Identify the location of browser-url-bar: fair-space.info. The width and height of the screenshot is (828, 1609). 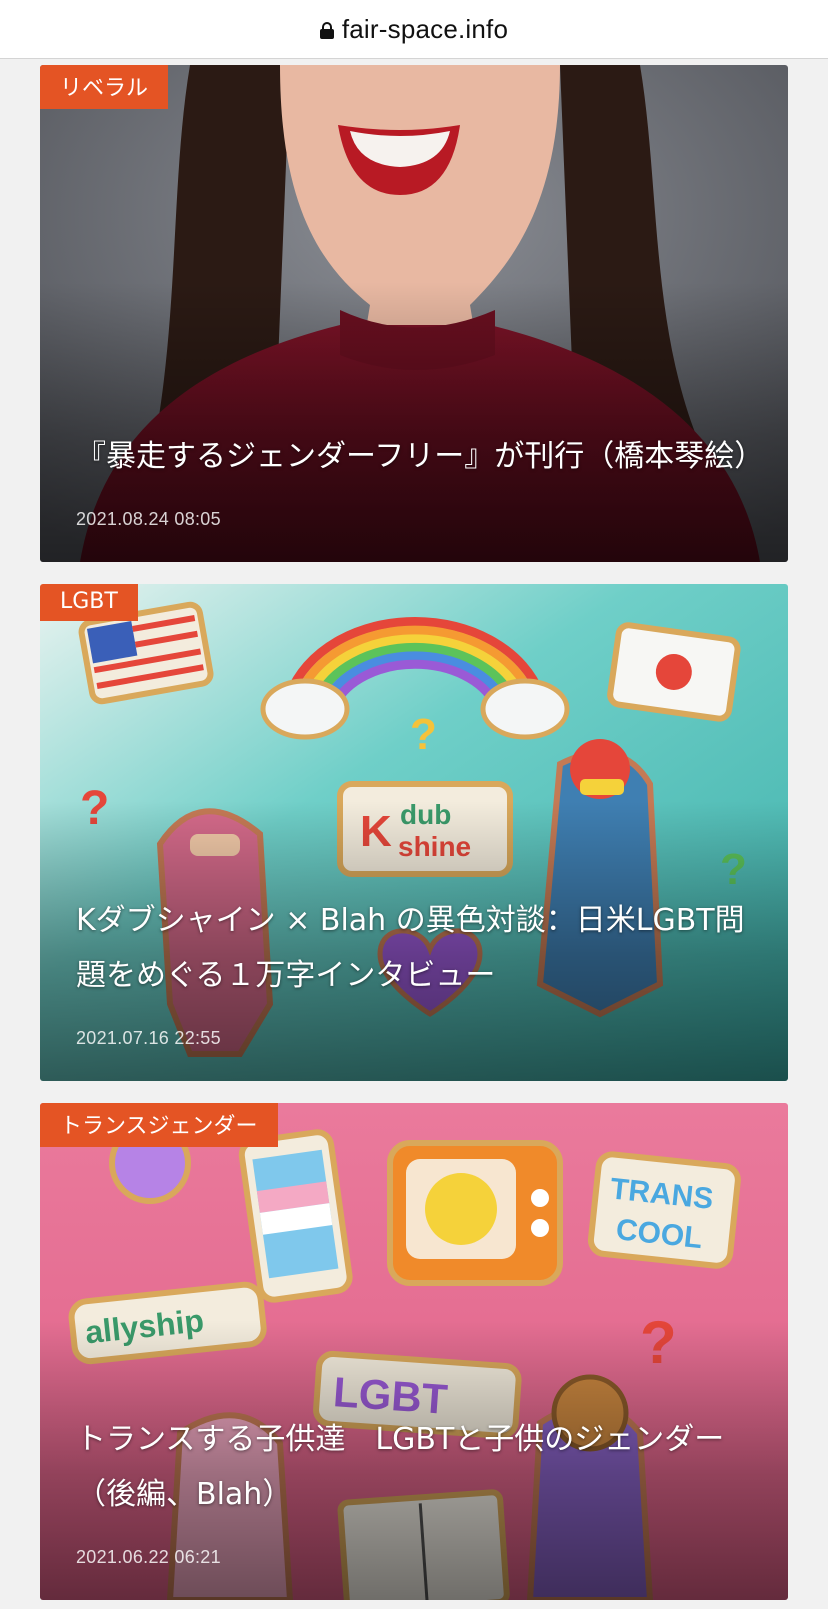
(414, 29).